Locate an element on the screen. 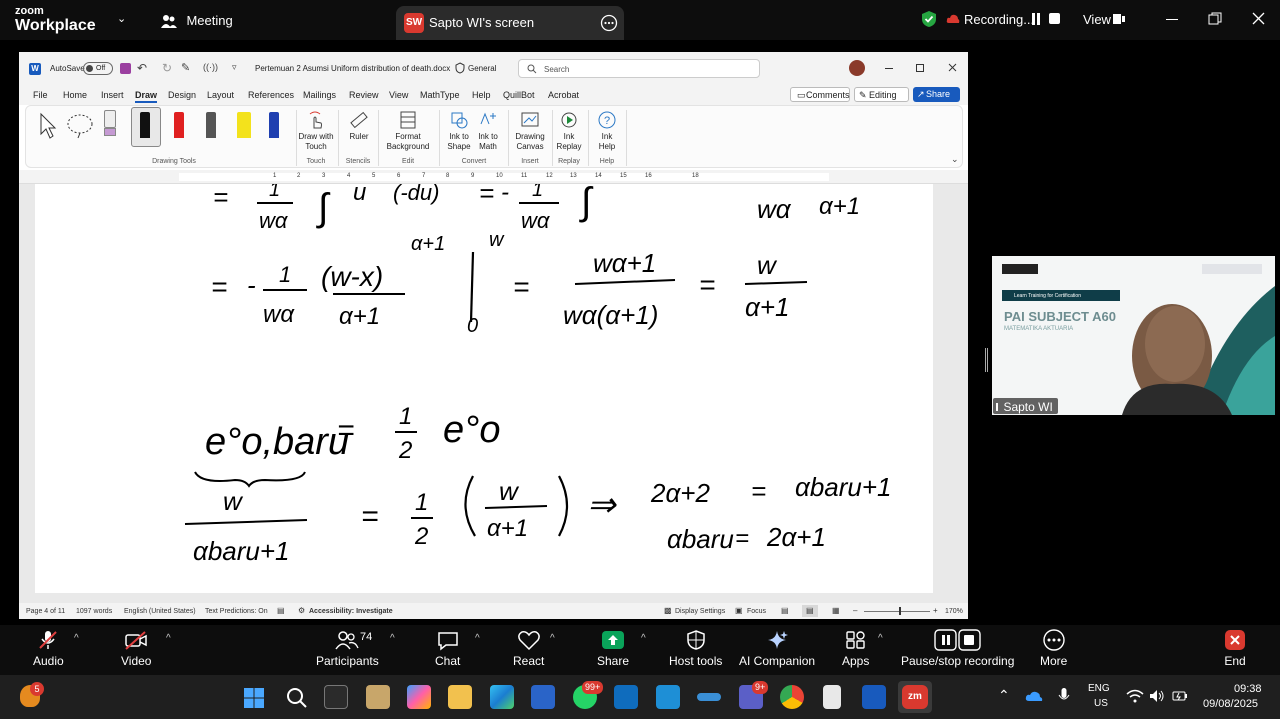 This screenshot has width=1280, height=719. focus-button: Focus is located at coordinates (756, 611).